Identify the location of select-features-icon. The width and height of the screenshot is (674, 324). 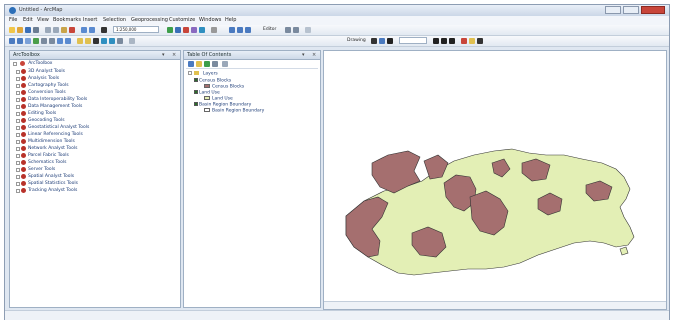
(80, 41).